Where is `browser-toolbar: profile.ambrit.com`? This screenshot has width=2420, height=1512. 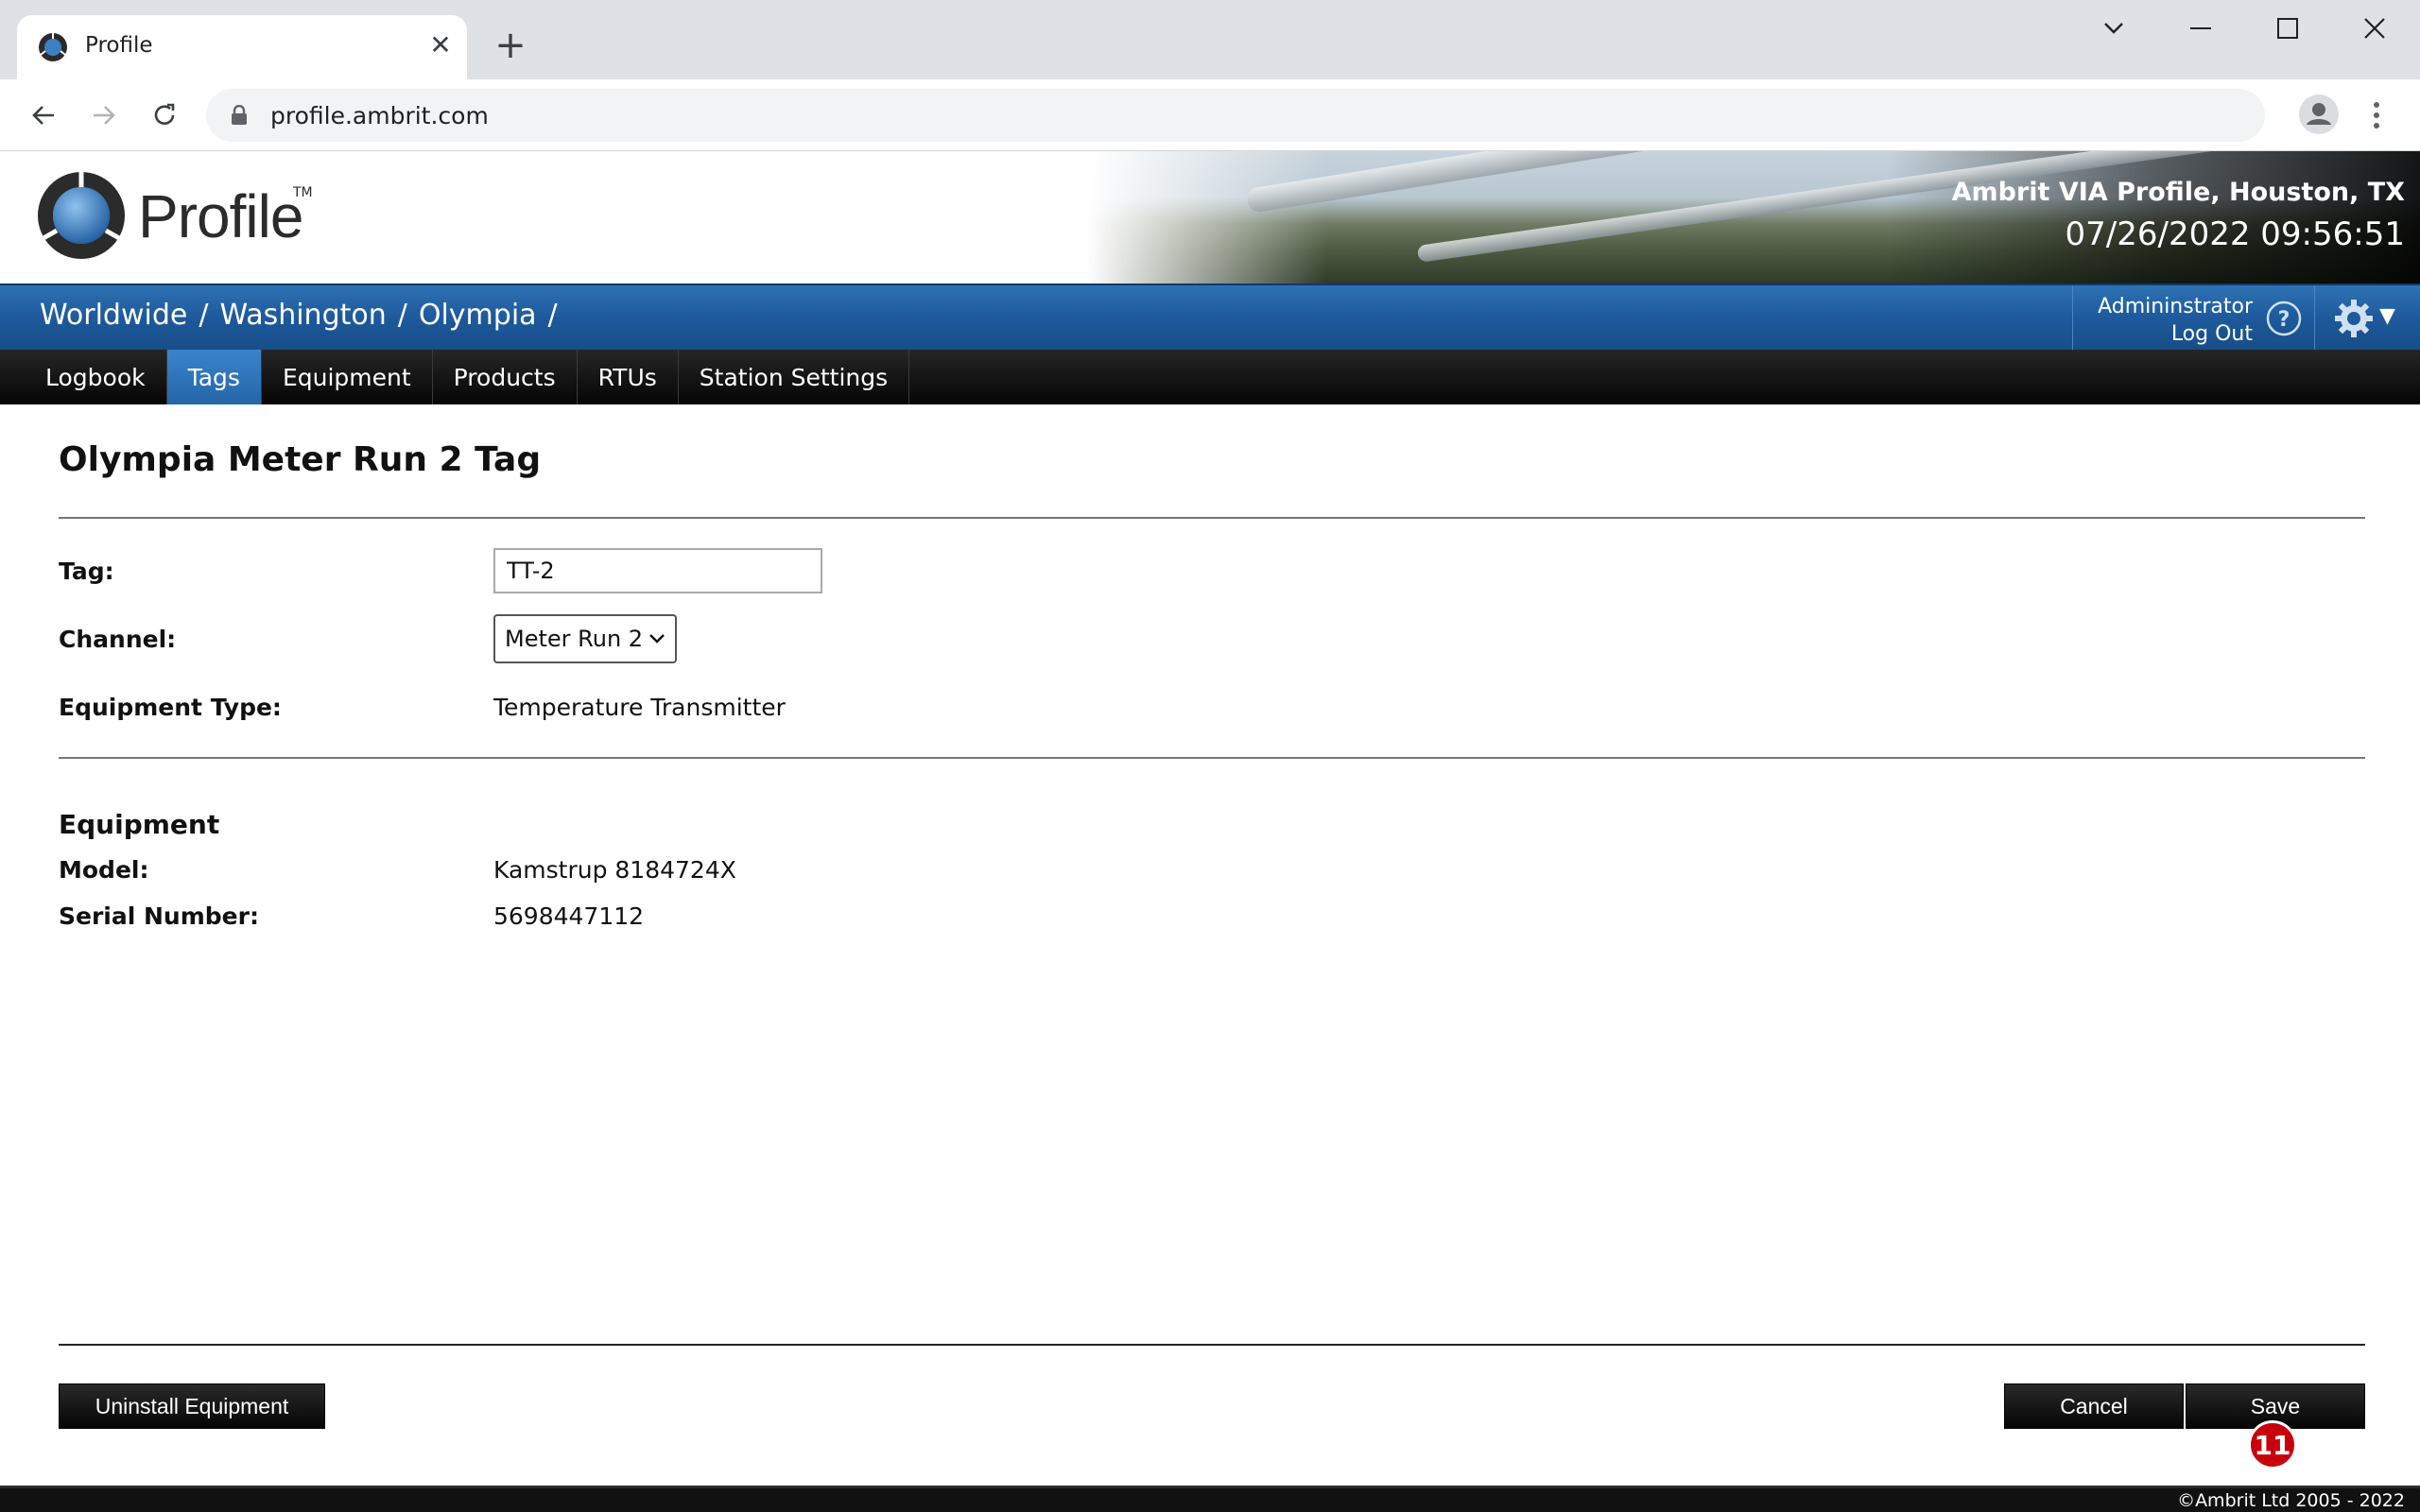 browser-toolbar: profile.ambrit.com is located at coordinates (1210, 115).